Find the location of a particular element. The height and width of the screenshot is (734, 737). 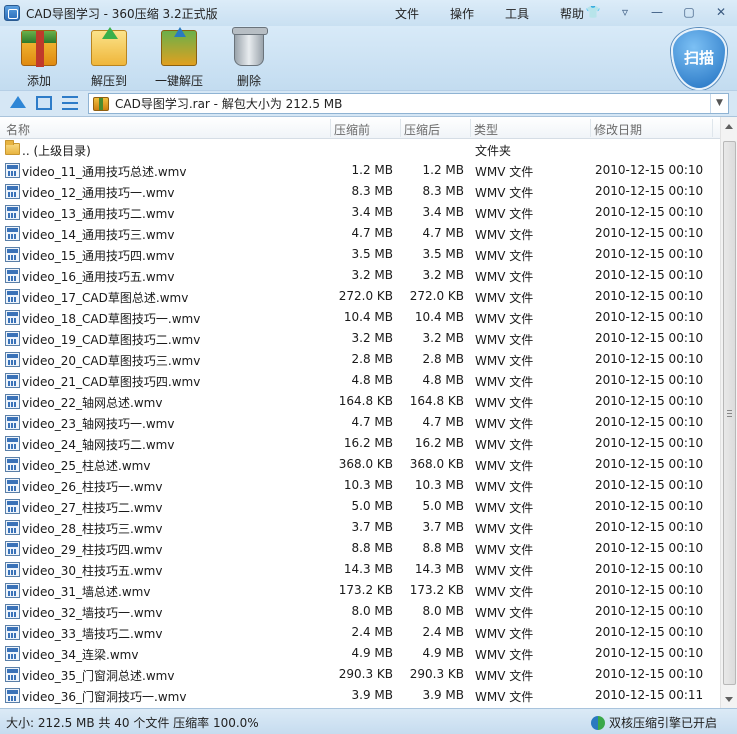

path-field: CAD导图学习.rar - 解包大小为 212.5 MB ▼ is located at coordinates (408, 103).